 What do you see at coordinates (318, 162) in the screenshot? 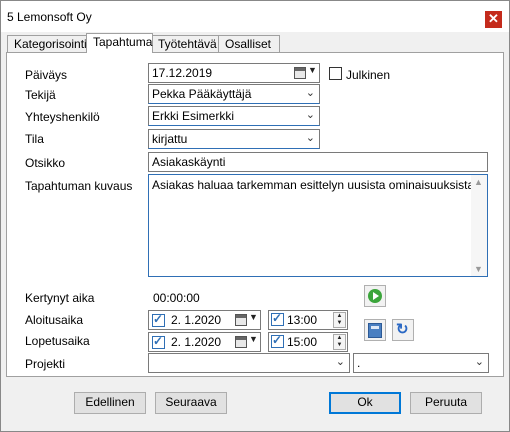
I see `subject-input: Asiakaskäynti` at bounding box center [318, 162].